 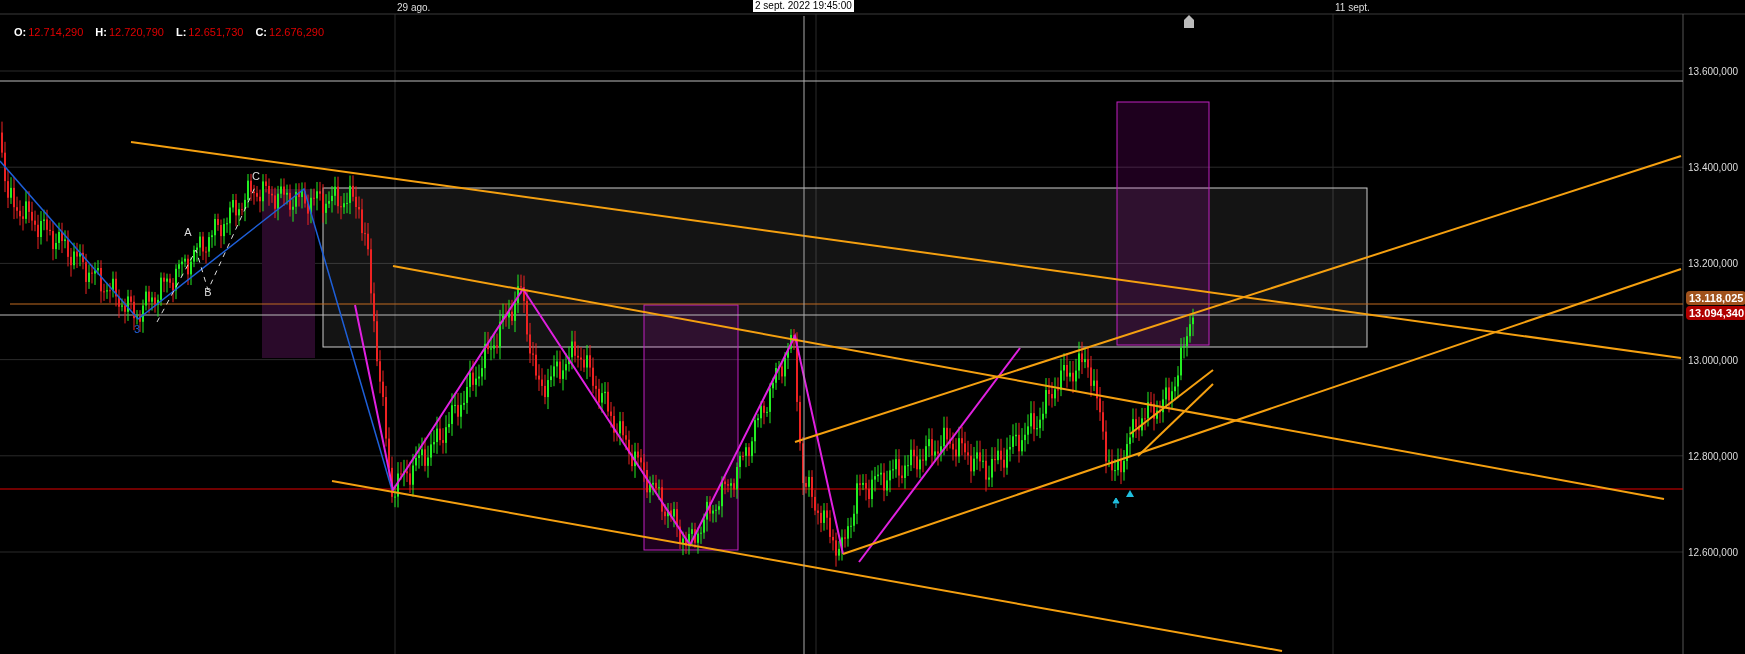 I want to click on price-label: 13.600,000, so click(x=1713, y=71).